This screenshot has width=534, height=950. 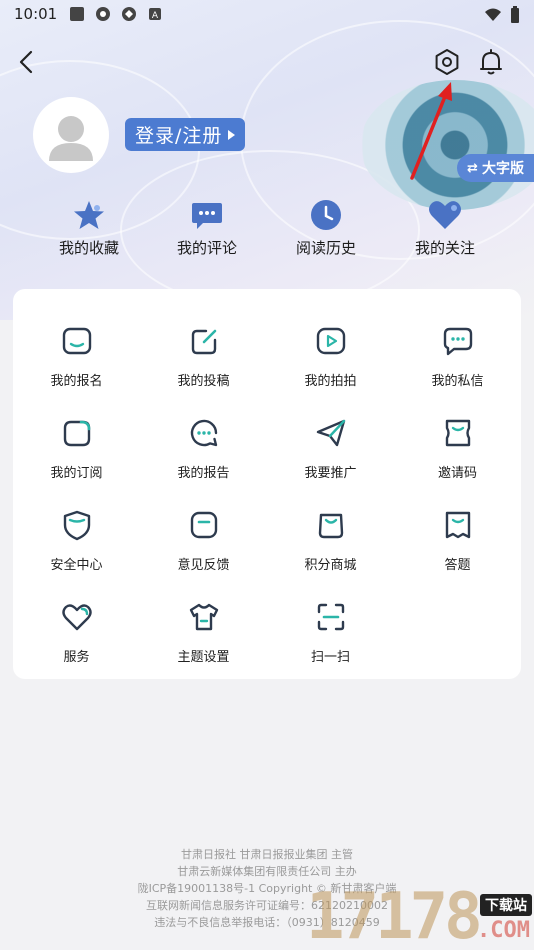 I want to click on menu-item-video: 我的拍拍, so click(x=330, y=357).